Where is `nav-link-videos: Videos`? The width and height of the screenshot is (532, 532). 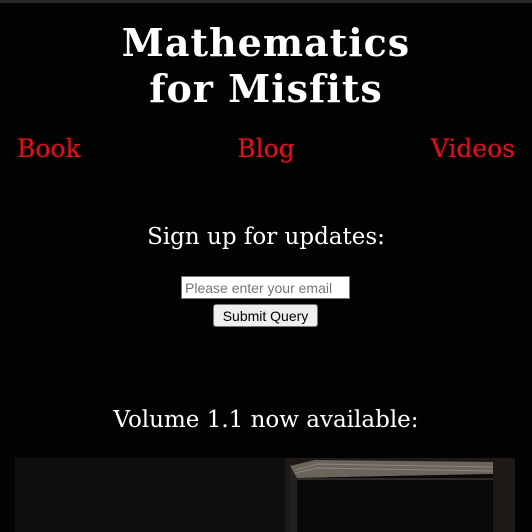 nav-link-videos: Videos is located at coordinates (473, 149).